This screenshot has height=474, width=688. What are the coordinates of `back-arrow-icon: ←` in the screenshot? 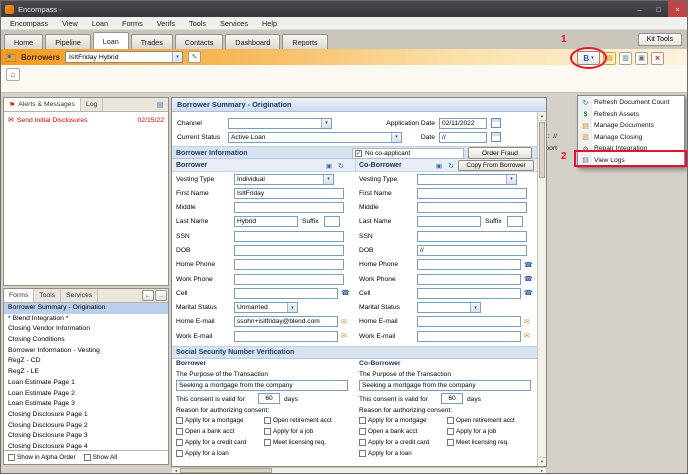 It's located at (148, 295).